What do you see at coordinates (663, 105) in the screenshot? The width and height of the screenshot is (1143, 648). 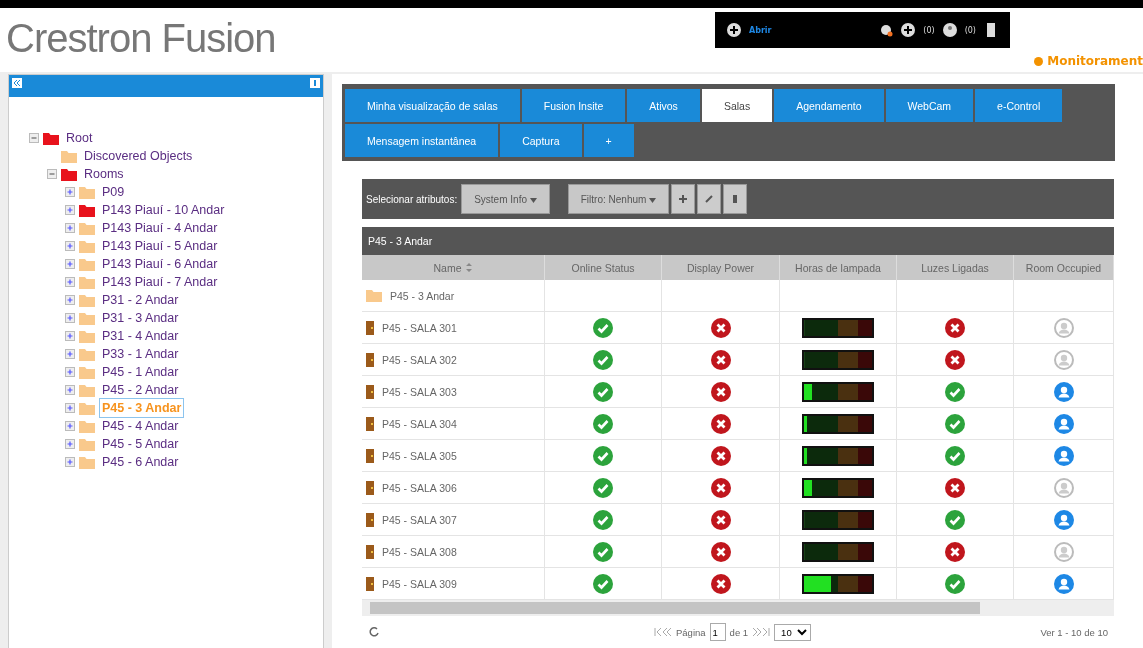 I see `tab: Ativos` at bounding box center [663, 105].